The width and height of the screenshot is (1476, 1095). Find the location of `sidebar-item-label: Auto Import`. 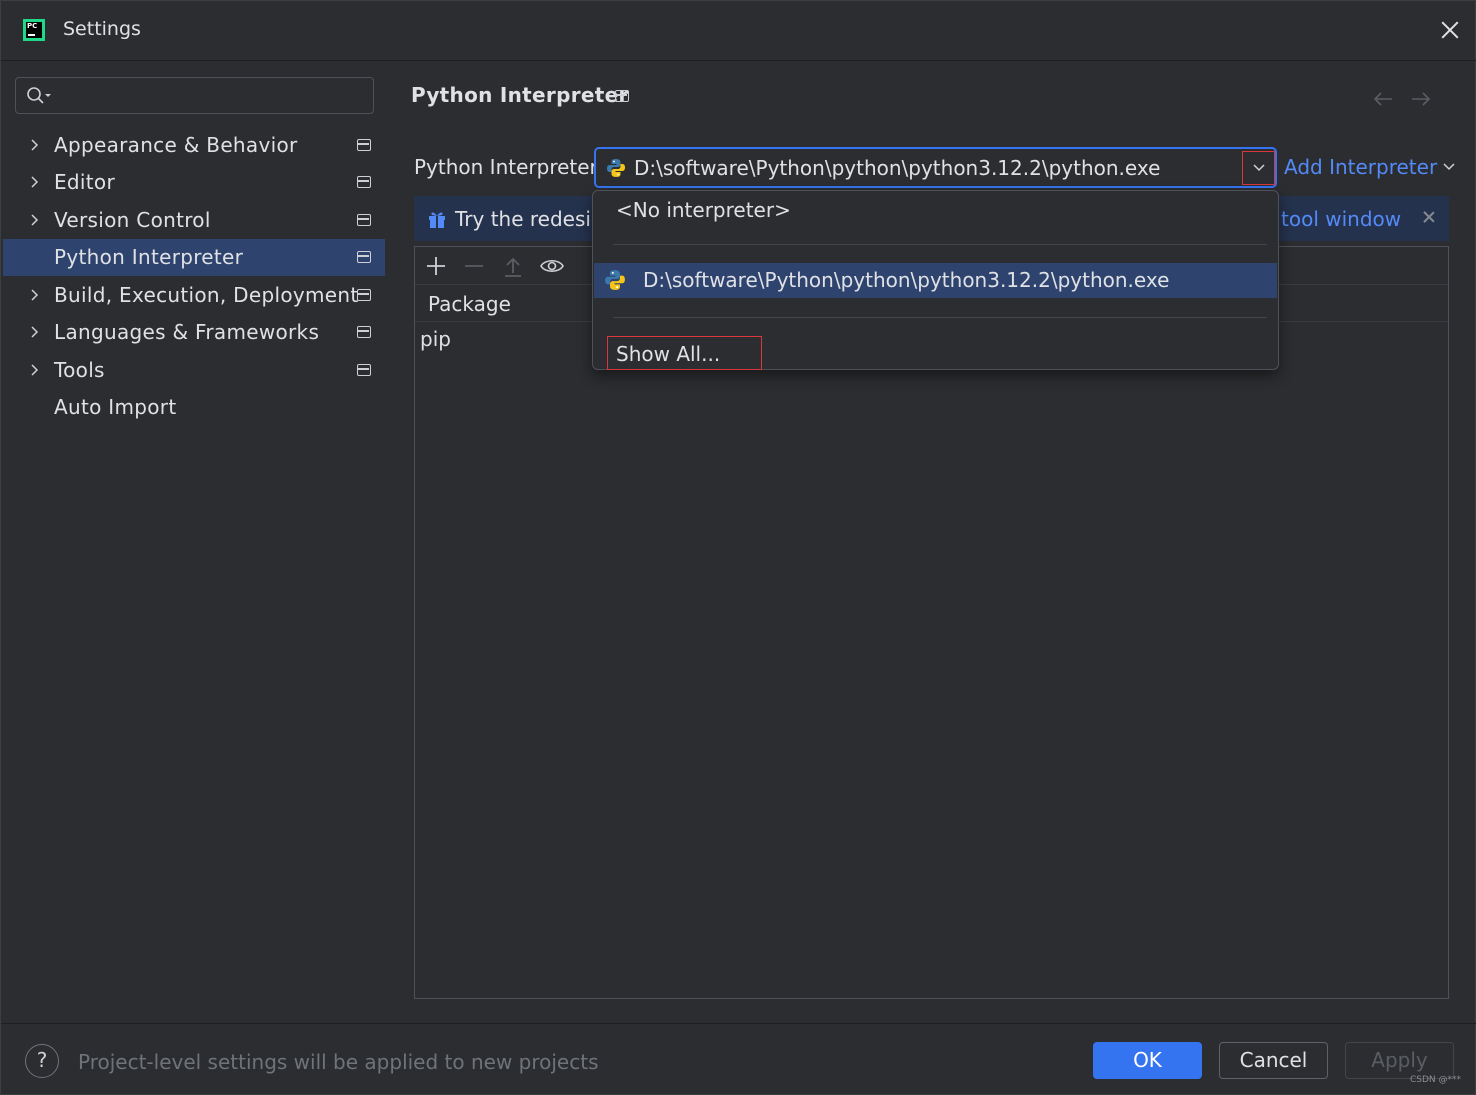

sidebar-item-label: Auto Import is located at coordinates (115, 407).